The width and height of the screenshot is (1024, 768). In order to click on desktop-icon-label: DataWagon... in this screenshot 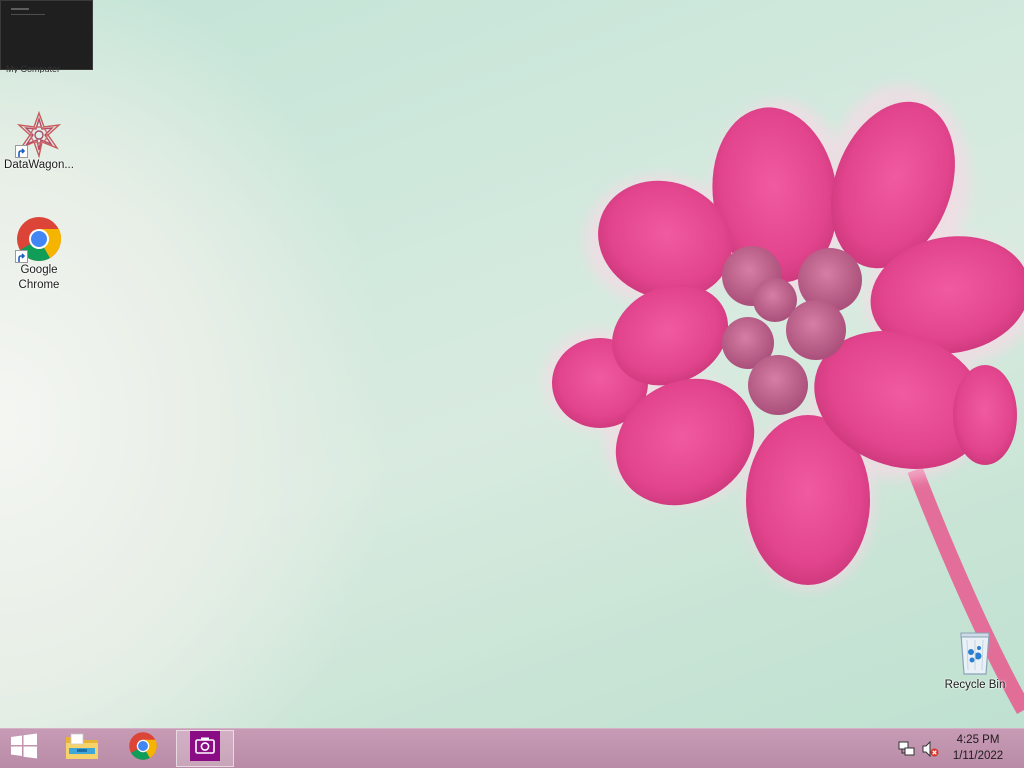, I will do `click(39, 165)`.